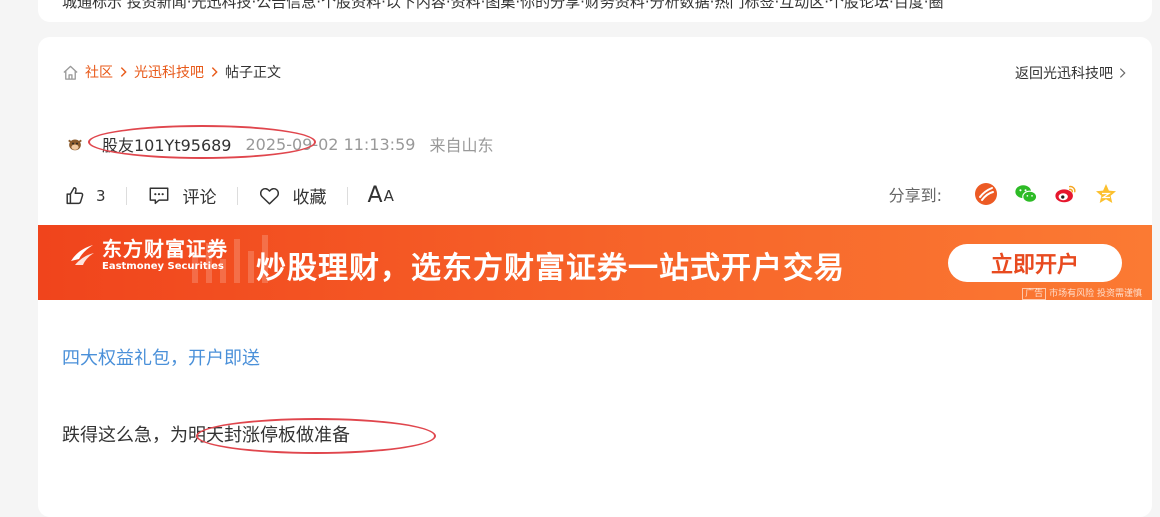  Describe the element at coordinates (75, 144) in the screenshot. I see `avatar` at that location.